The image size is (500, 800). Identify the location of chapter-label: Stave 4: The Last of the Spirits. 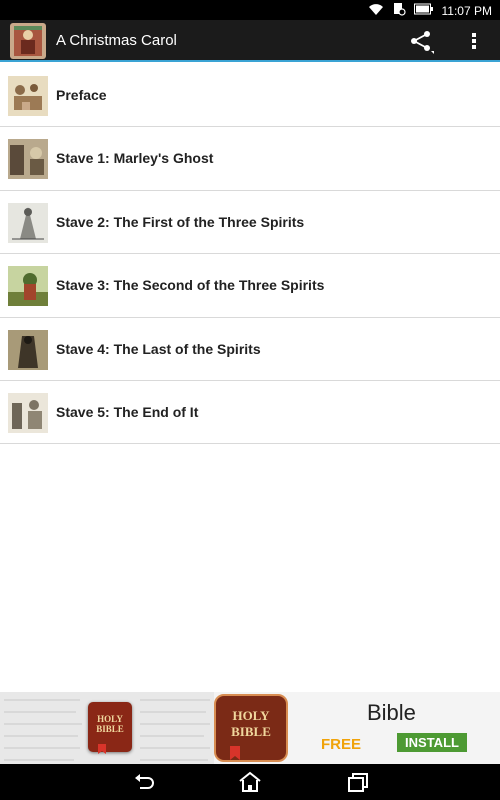
(158, 348).